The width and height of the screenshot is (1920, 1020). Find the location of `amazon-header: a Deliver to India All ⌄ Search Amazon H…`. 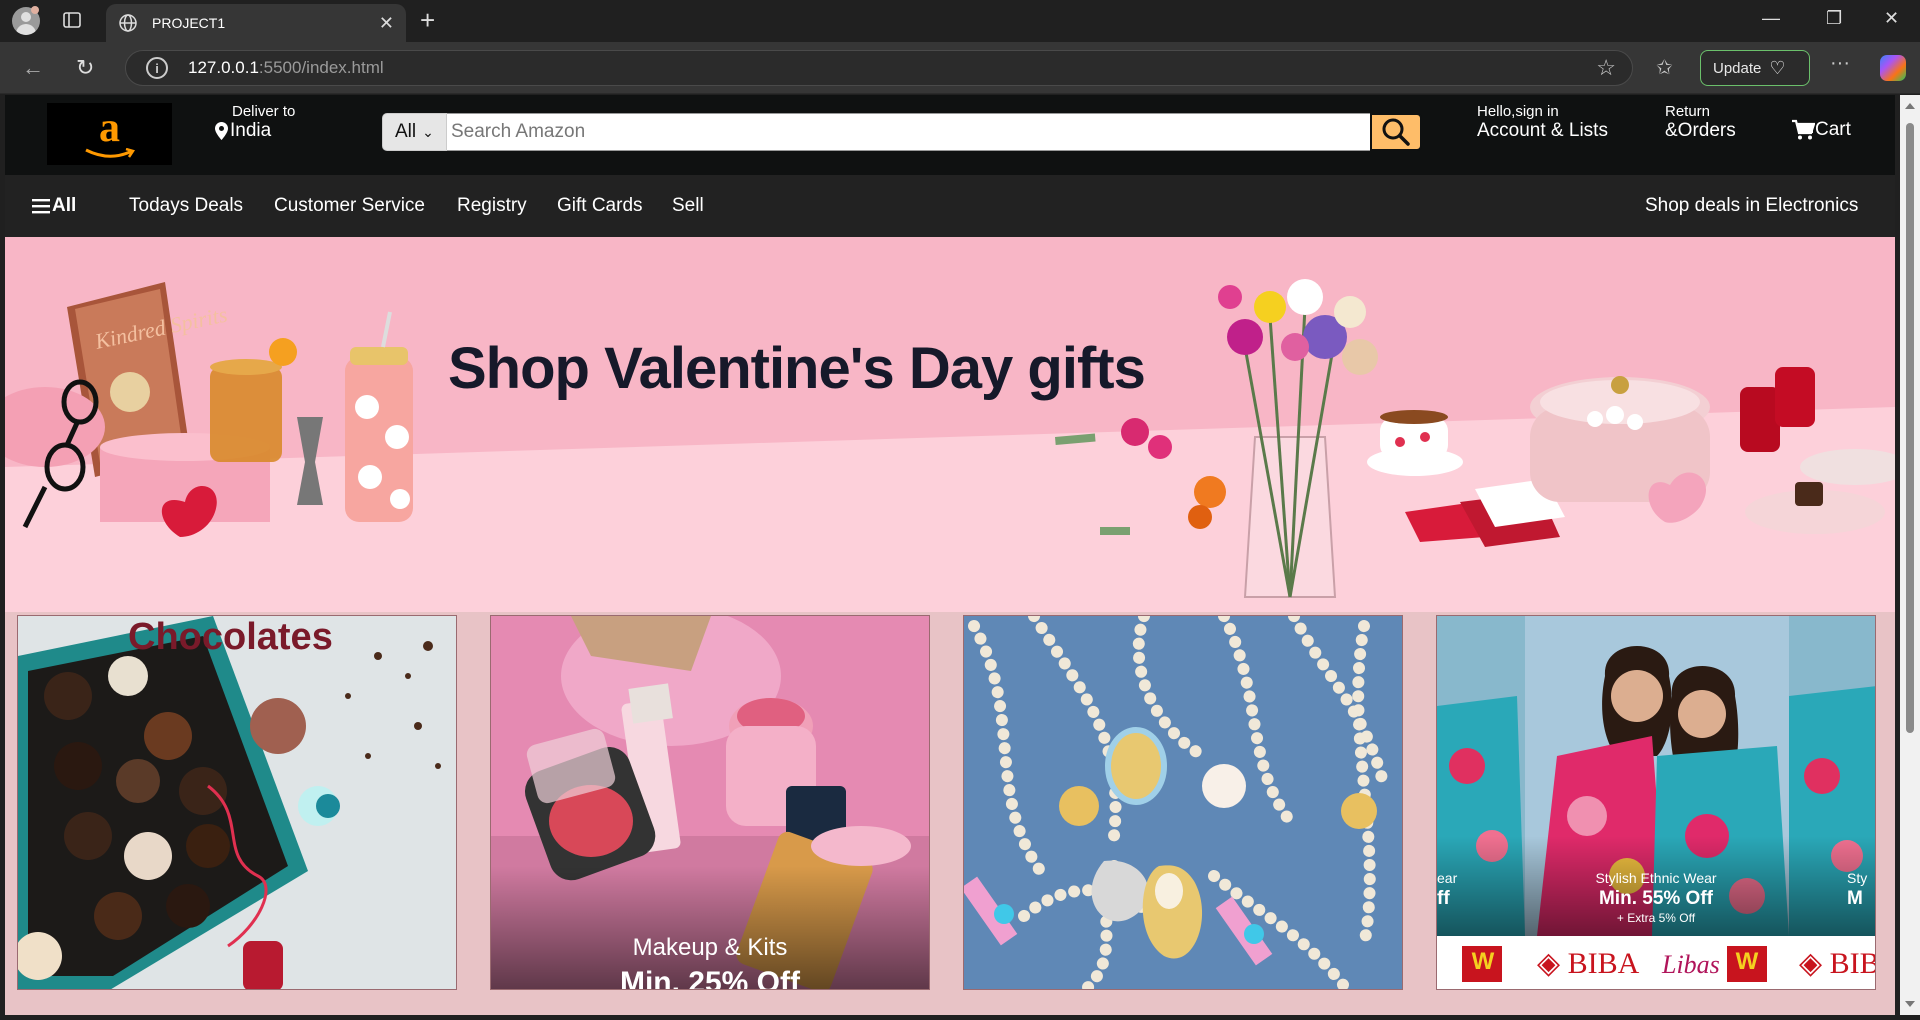

amazon-header: a Deliver to India All ⌄ Search Amazon H… is located at coordinates (950, 135).